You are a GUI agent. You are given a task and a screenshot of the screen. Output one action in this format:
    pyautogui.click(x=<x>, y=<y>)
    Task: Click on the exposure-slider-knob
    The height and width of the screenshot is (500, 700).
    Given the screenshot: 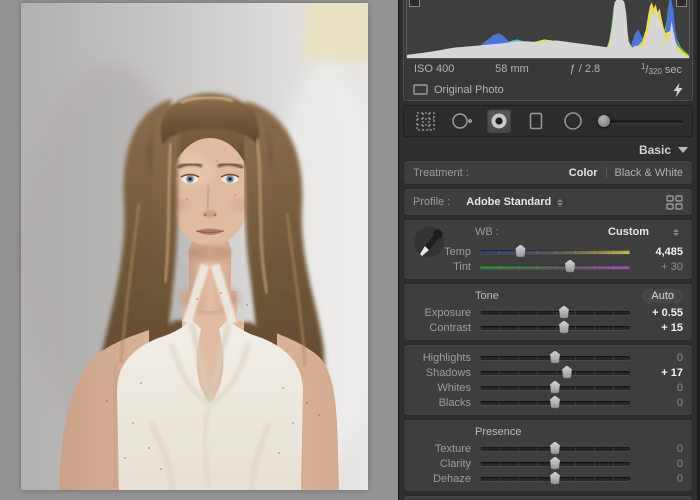 What is the action you would take?
    pyautogui.click(x=564, y=312)
    